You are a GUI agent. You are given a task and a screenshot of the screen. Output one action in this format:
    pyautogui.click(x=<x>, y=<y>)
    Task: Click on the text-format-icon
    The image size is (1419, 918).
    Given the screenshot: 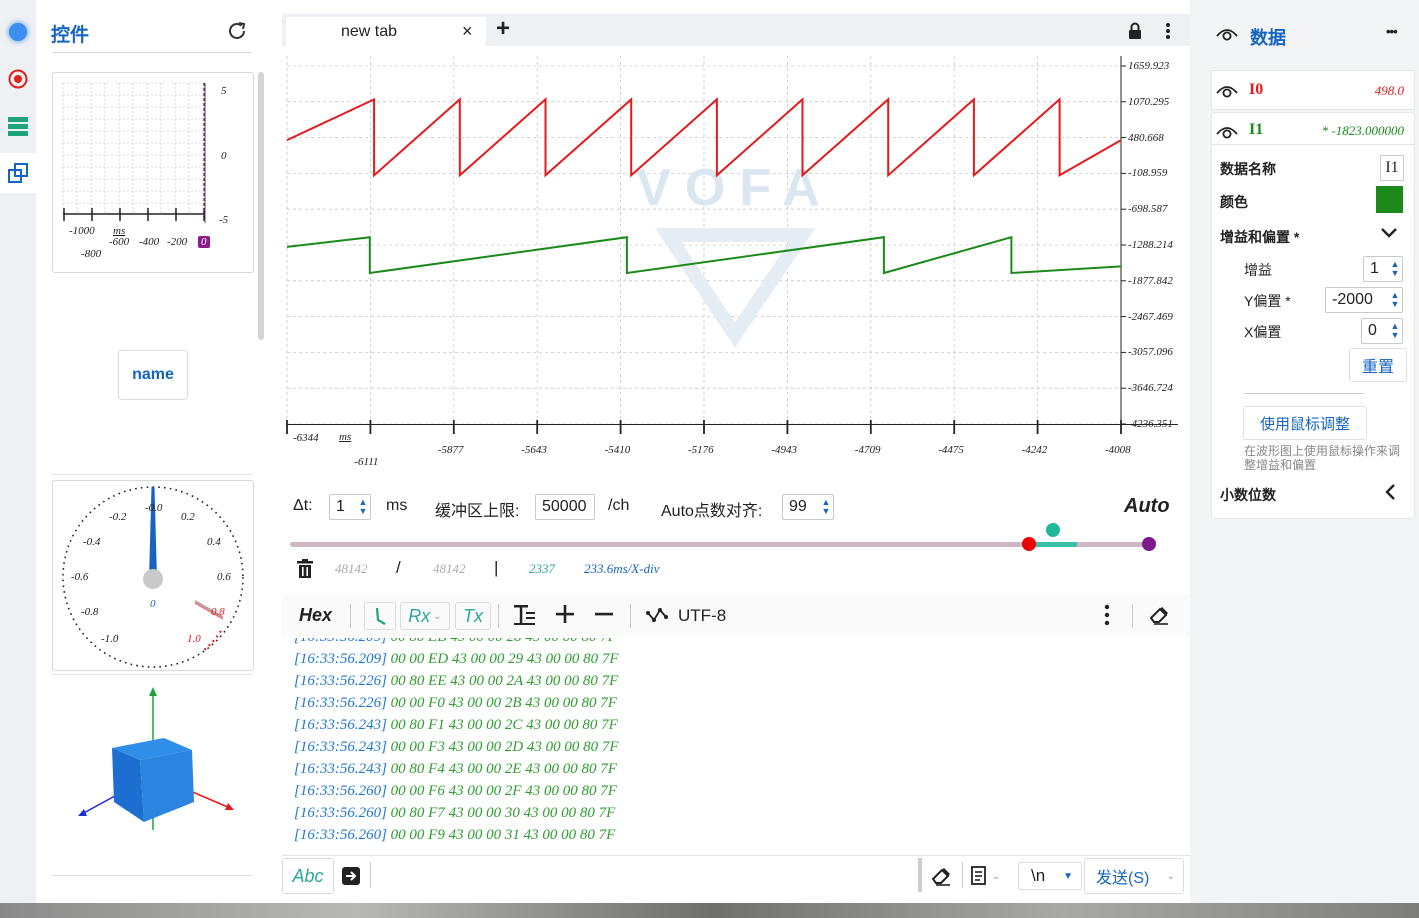 What is the action you would take?
    pyautogui.click(x=525, y=617)
    